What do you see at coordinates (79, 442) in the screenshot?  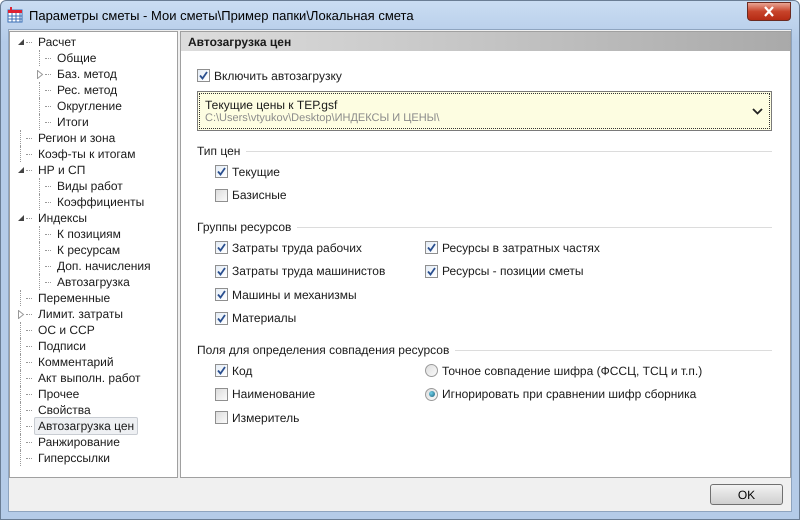 I see `tree-item: Ранжирование` at bounding box center [79, 442].